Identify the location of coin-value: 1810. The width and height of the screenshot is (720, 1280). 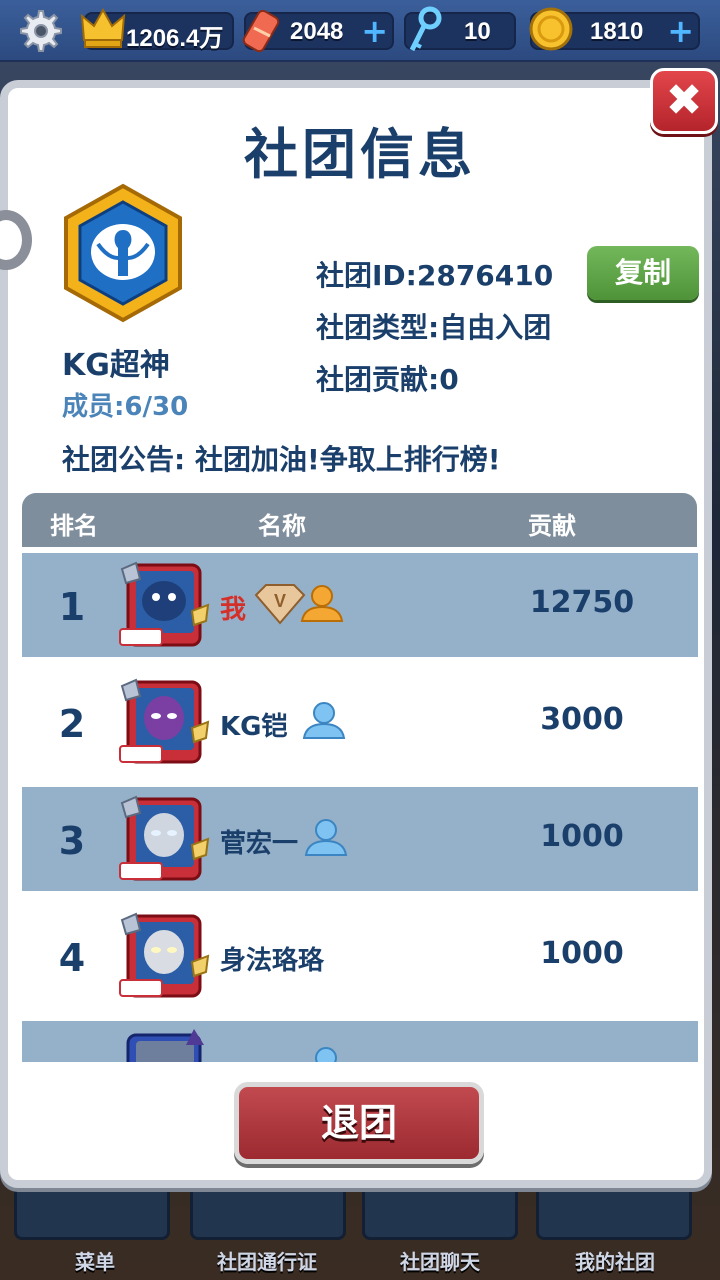
(617, 31).